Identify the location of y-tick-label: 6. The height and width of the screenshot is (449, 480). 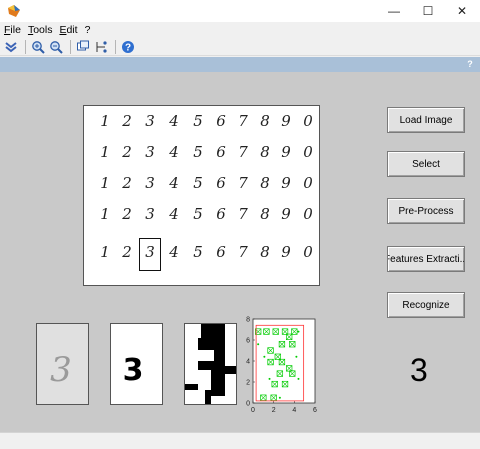
(248, 341).